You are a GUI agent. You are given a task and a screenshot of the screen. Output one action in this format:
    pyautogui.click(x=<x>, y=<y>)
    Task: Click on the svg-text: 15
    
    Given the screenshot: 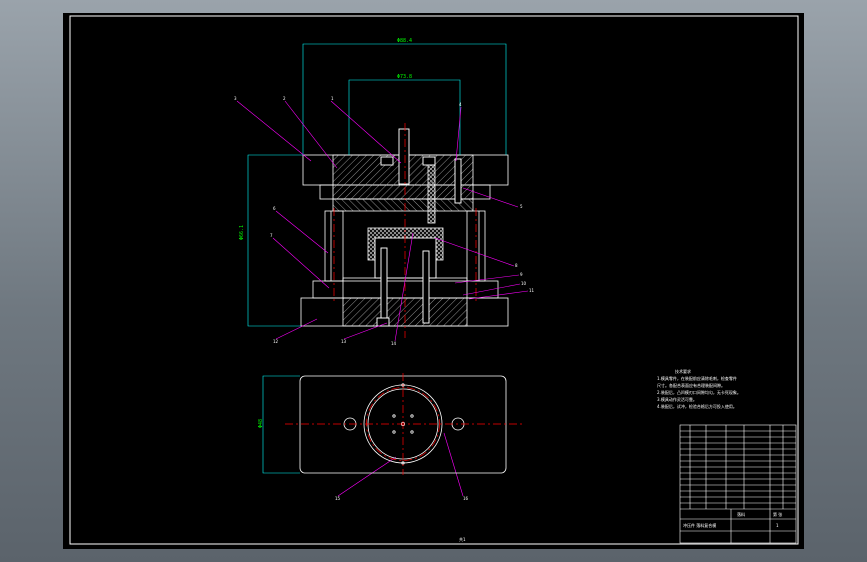 What is the action you would take?
    pyautogui.click(x=338, y=498)
    